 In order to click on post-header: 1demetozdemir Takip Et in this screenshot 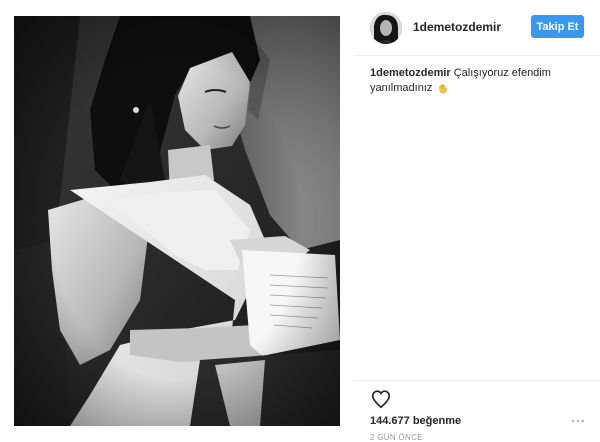, I will do `click(477, 28)`.